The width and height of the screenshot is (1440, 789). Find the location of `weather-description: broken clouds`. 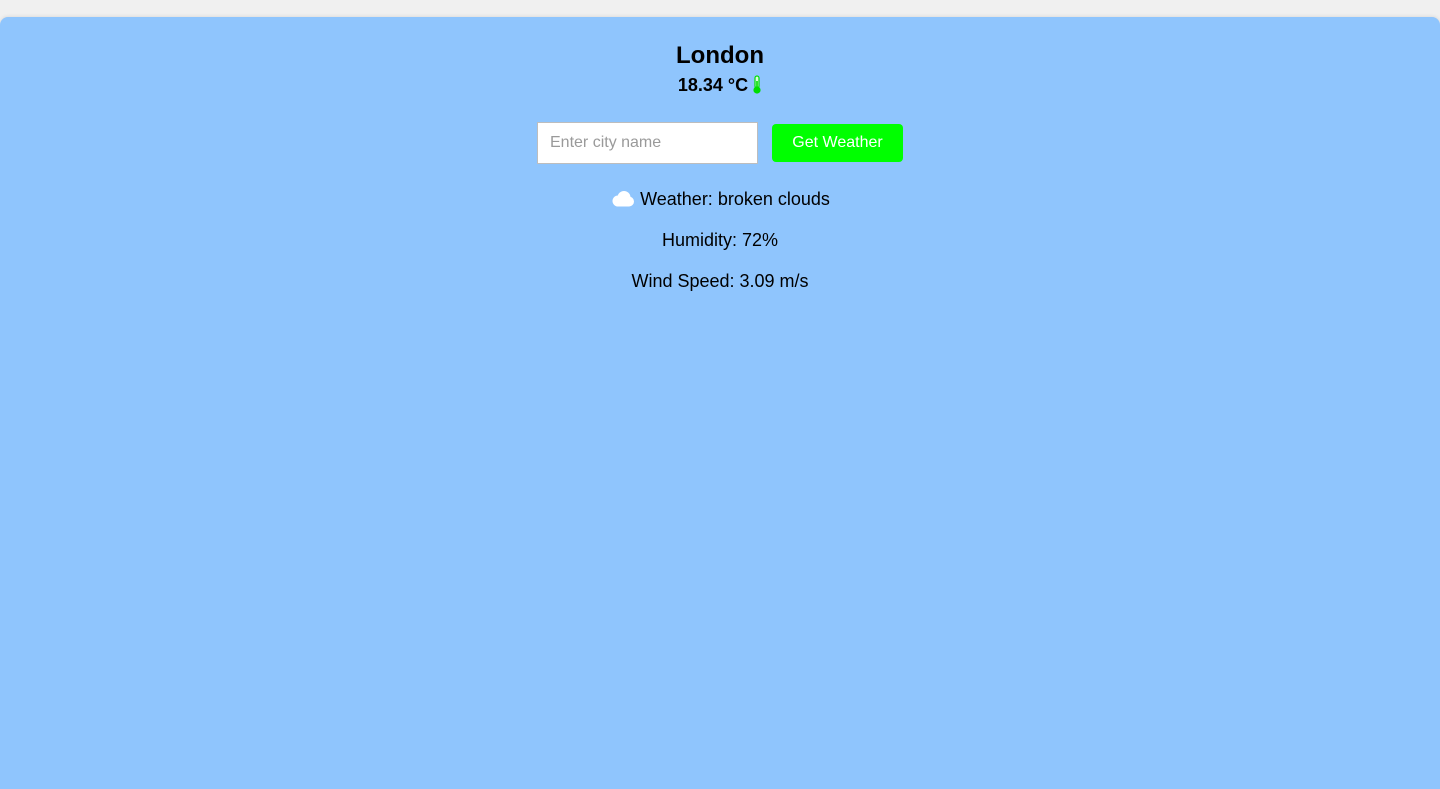

weather-description: broken clouds is located at coordinates (773, 199).